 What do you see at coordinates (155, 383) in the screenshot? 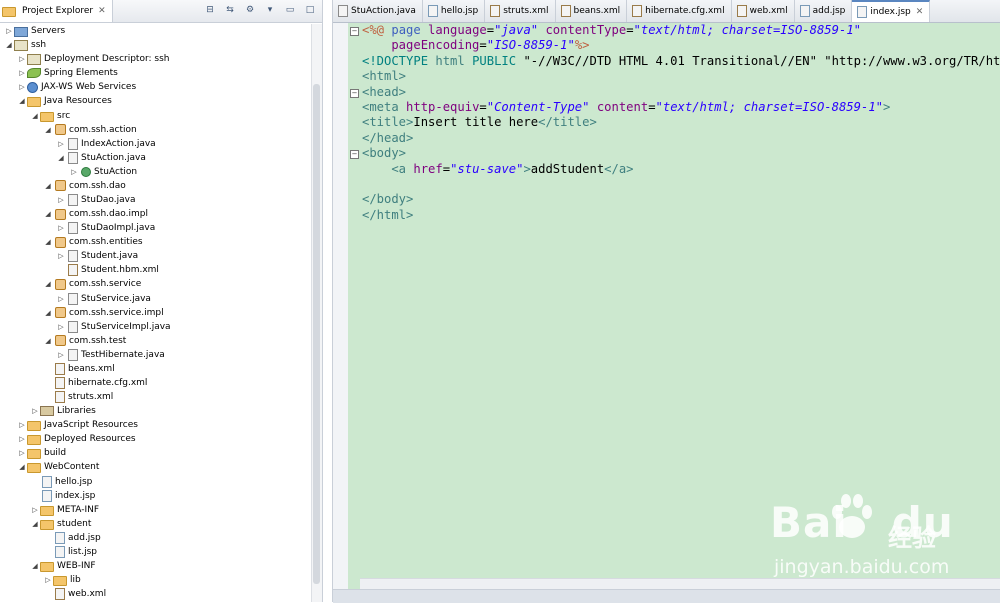
I see `tree-item: hibernate.cfg.xml` at bounding box center [155, 383].